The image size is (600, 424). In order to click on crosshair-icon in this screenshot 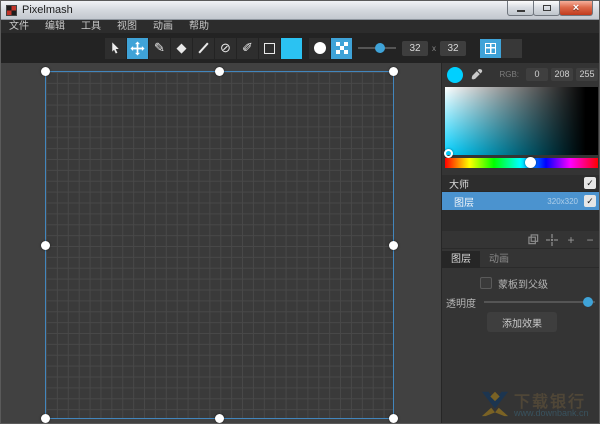, I will do `click(552, 239)`.